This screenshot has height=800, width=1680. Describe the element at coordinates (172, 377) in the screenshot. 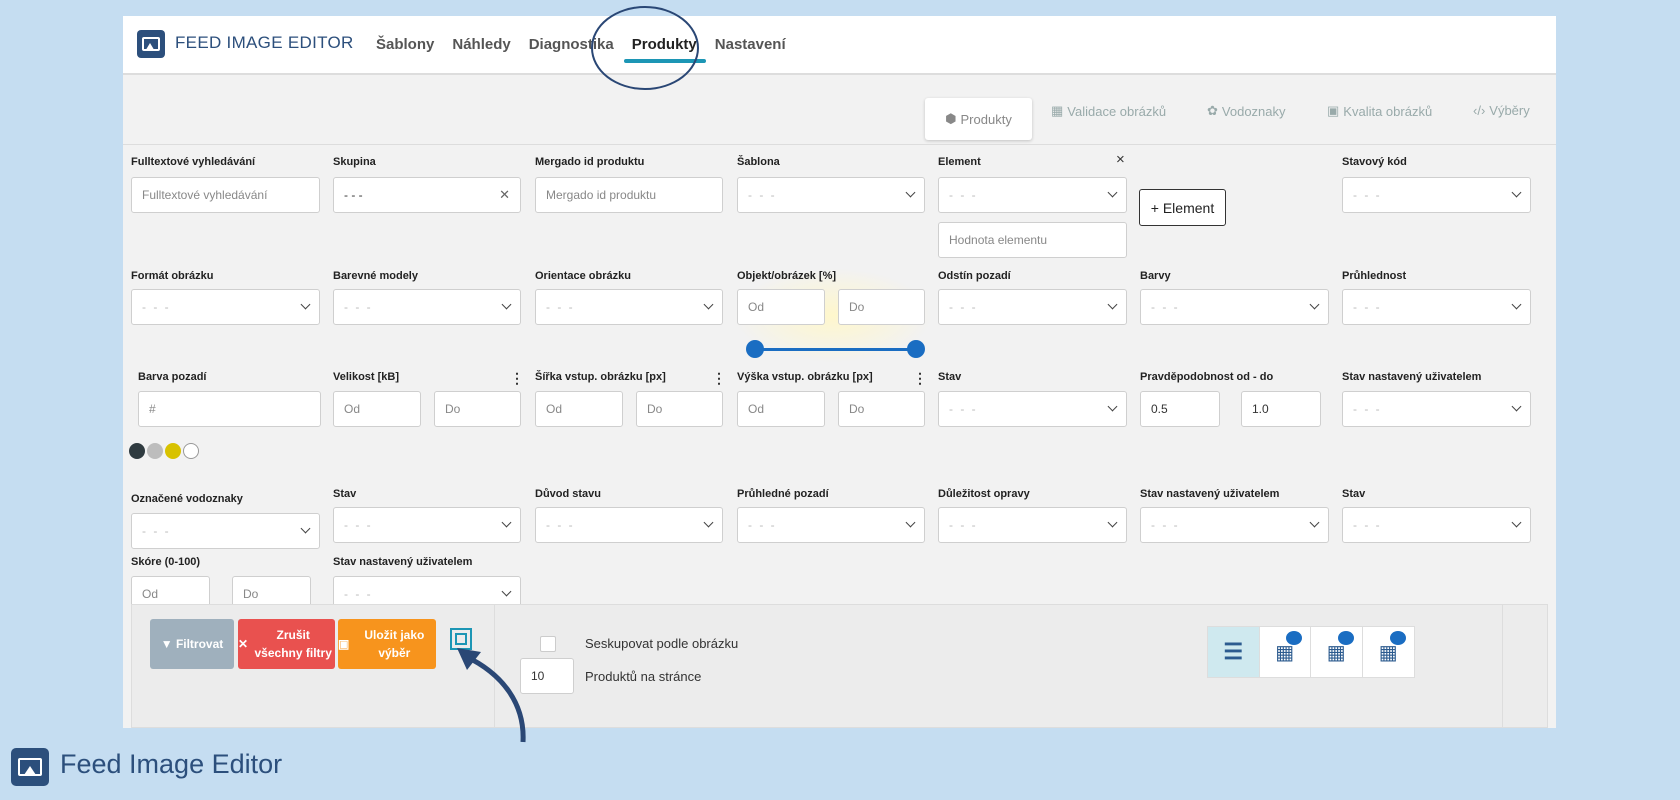

I see `barva-pozadi-label: Barva pozadí` at that location.